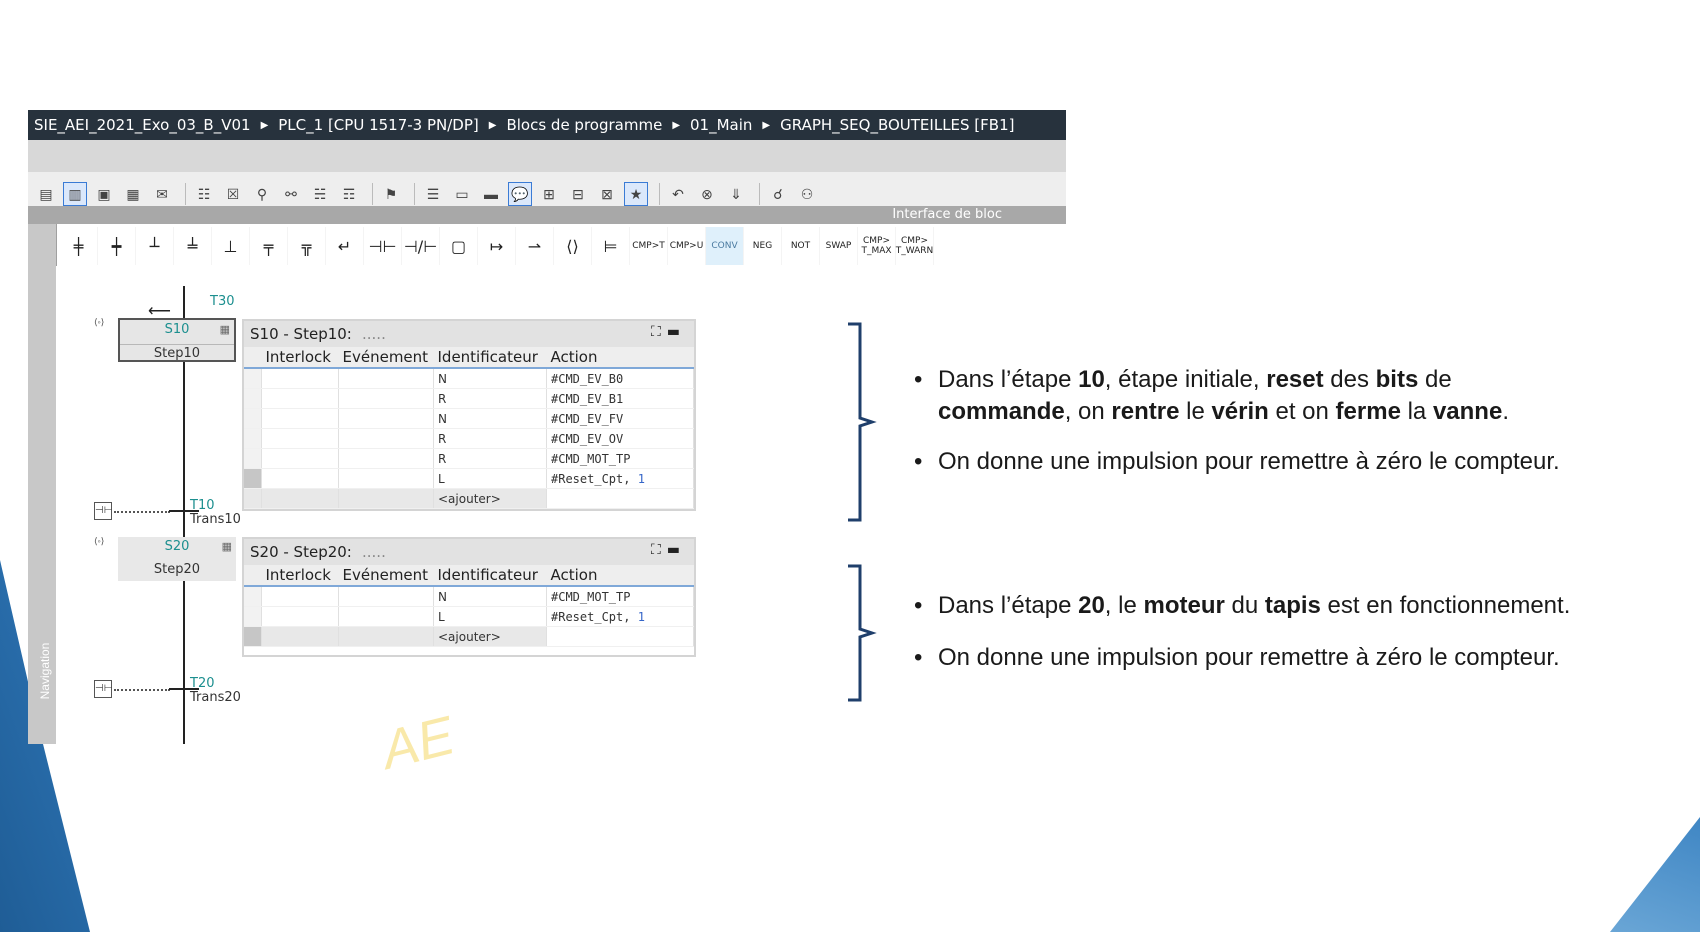 The image size is (1700, 932). Describe the element at coordinates (607, 194) in the screenshot. I see `zoom-all-icon: ⊠` at that location.